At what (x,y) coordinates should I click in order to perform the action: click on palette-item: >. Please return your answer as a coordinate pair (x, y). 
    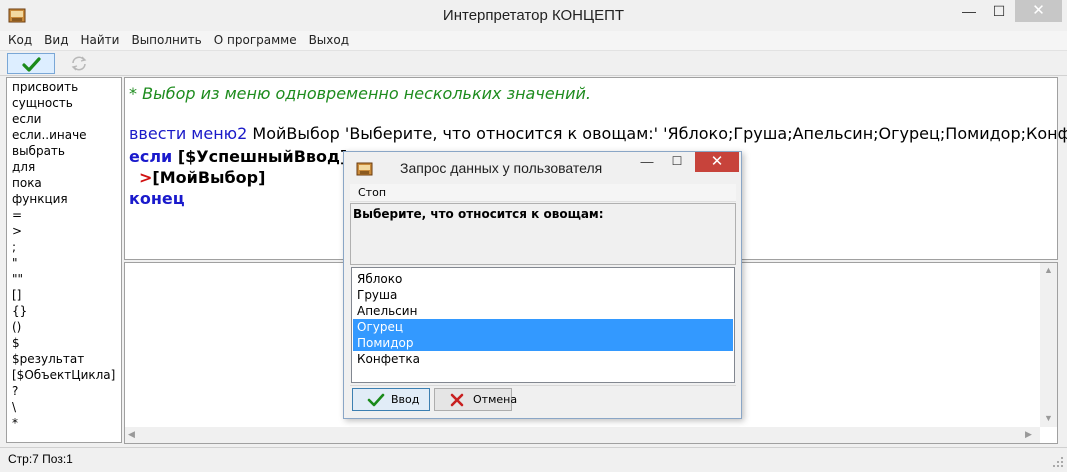
    Looking at the image, I should click on (17, 231).